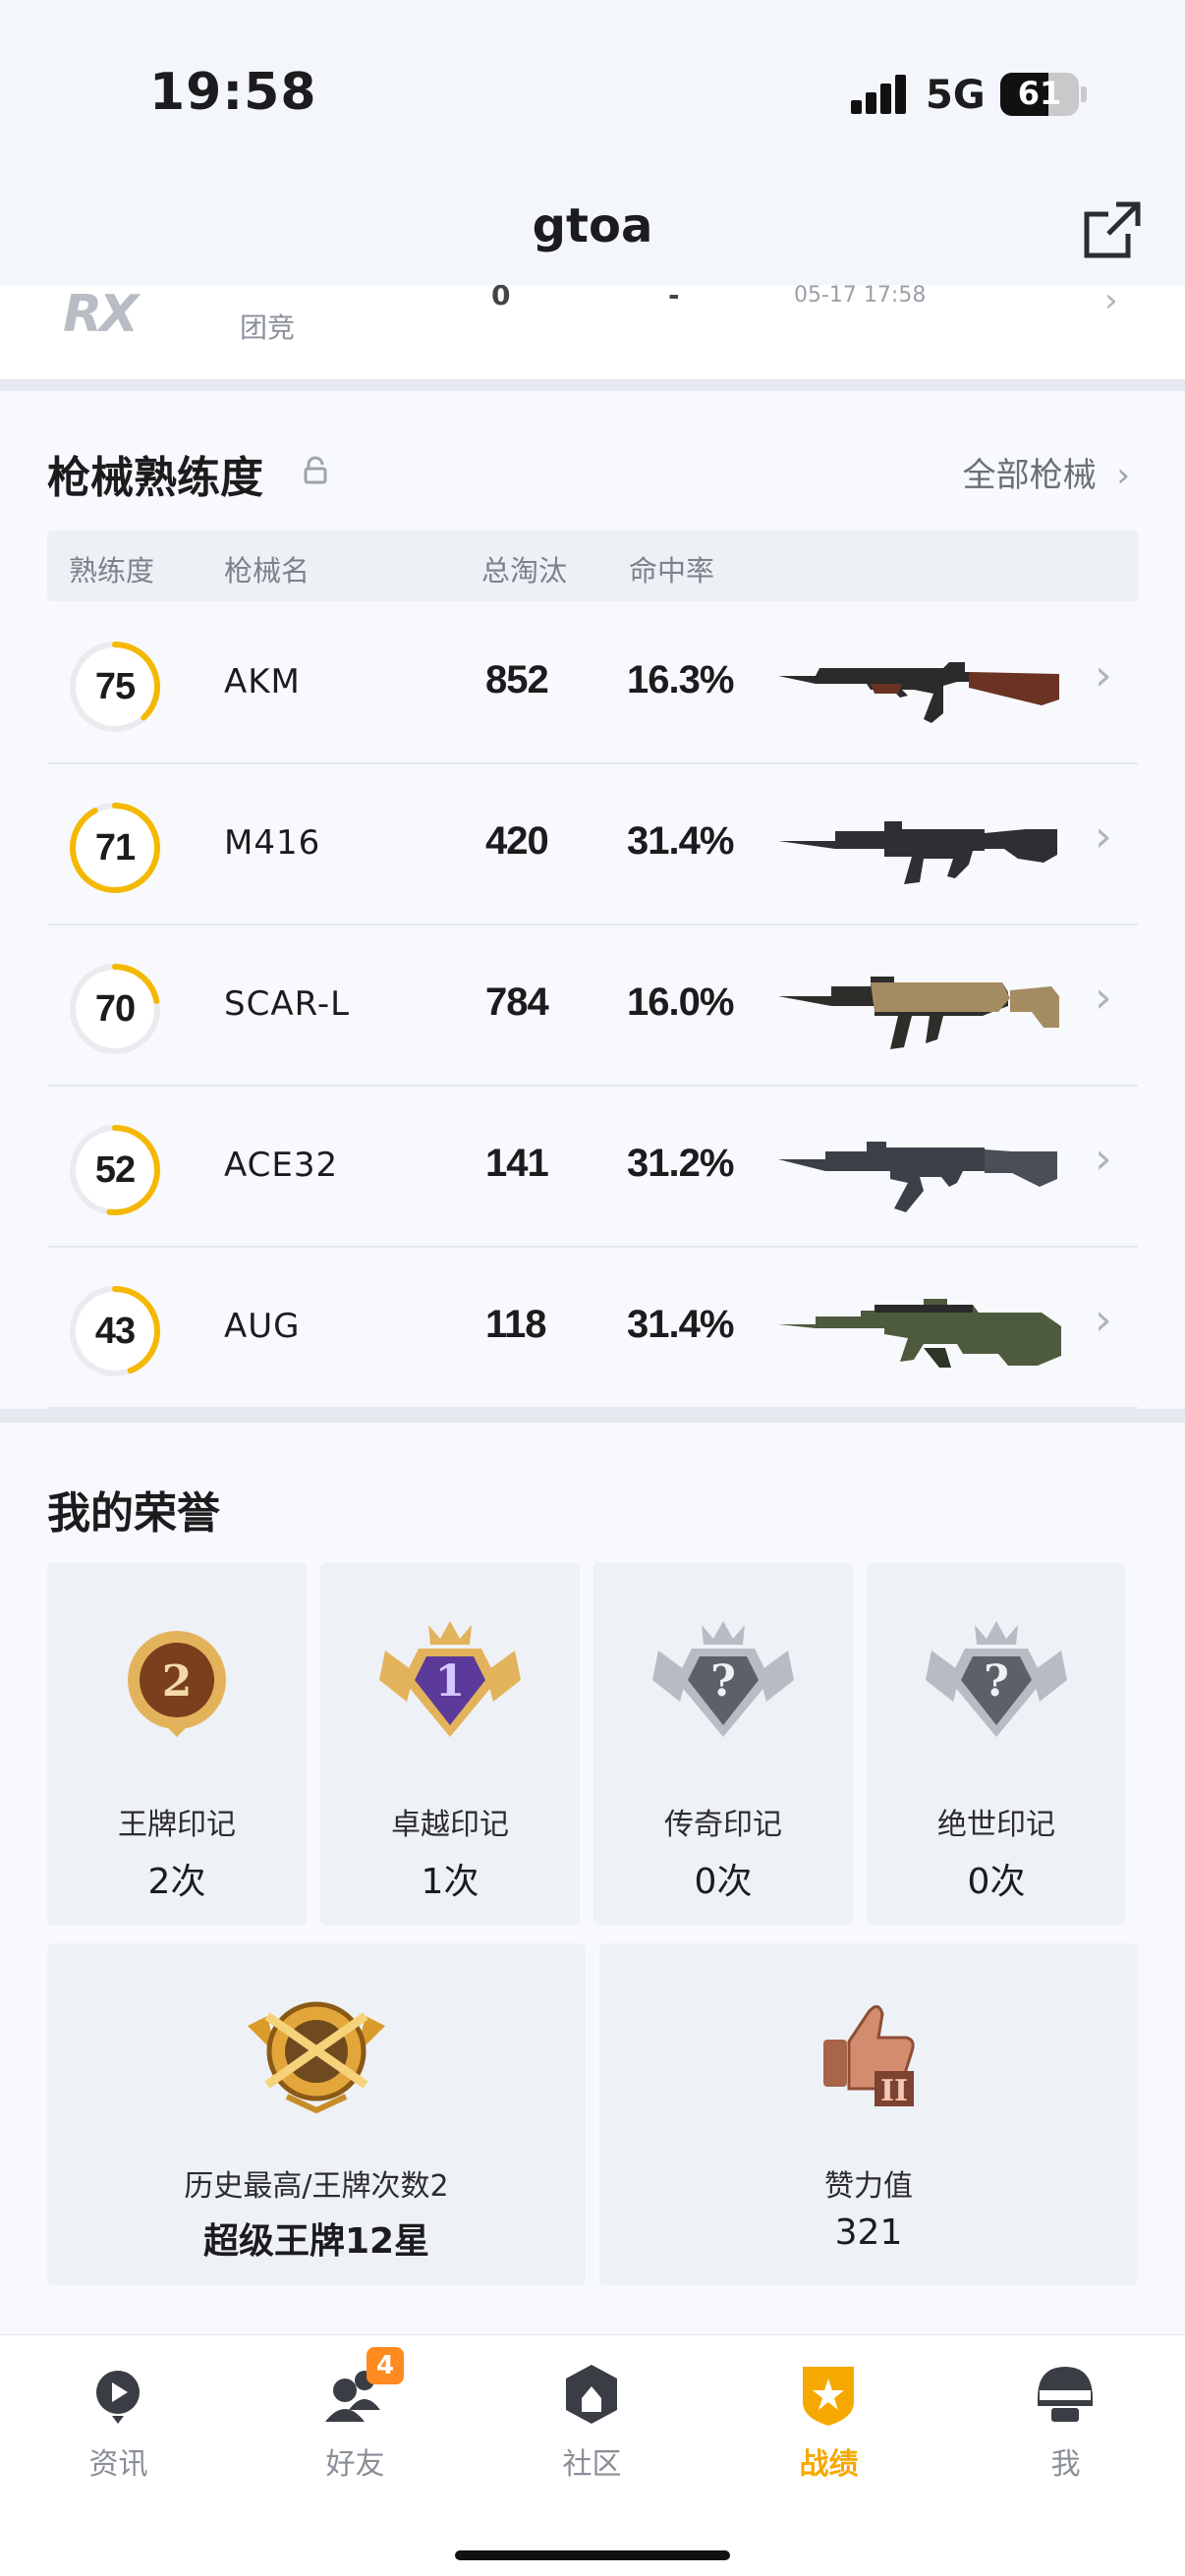  I want to click on tab-label: 我, so click(1065, 2464).